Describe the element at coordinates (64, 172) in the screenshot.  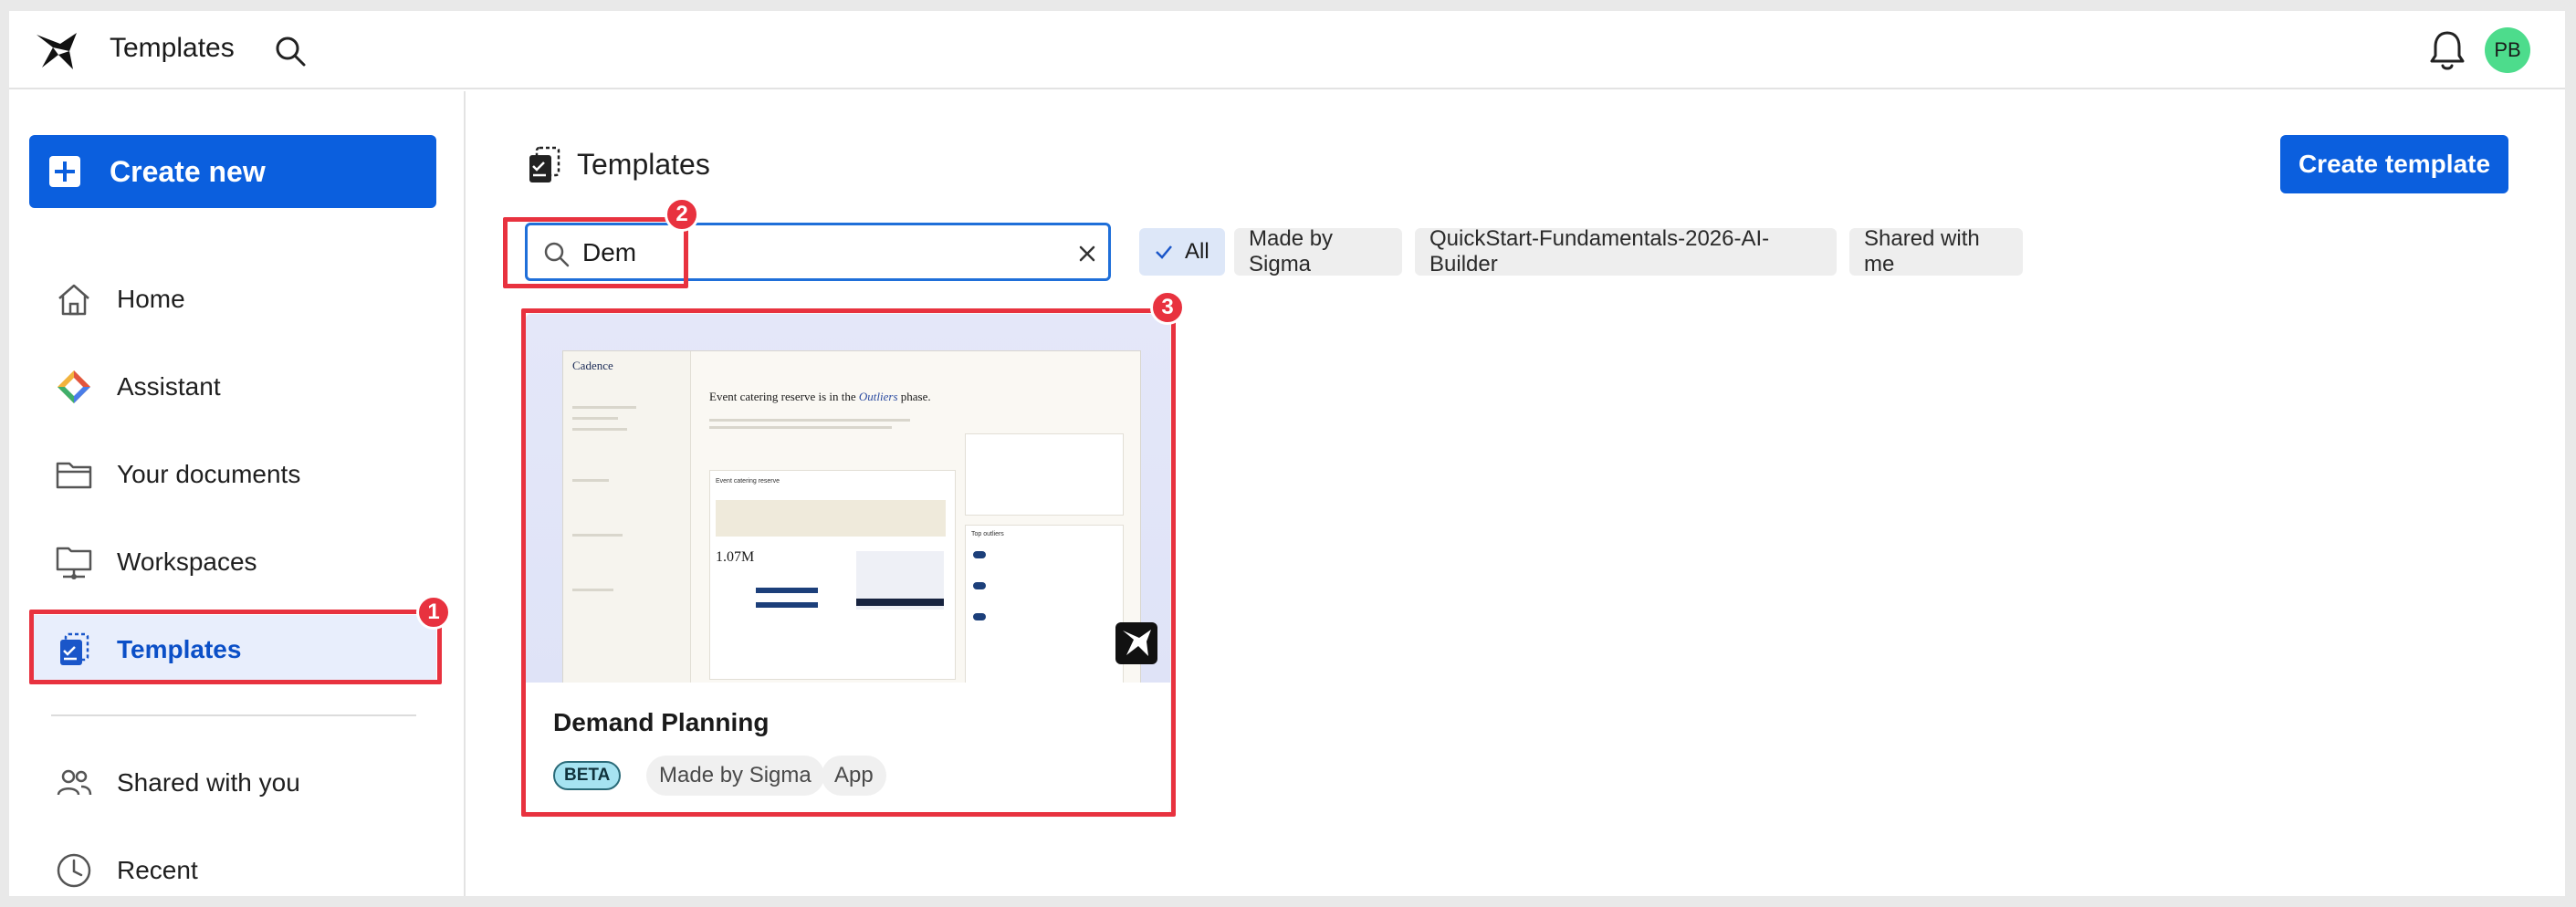
I see `plus-icon` at that location.